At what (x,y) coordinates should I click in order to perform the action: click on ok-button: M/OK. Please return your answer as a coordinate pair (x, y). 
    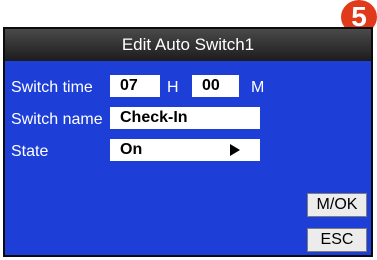
    Looking at the image, I should click on (337, 205).